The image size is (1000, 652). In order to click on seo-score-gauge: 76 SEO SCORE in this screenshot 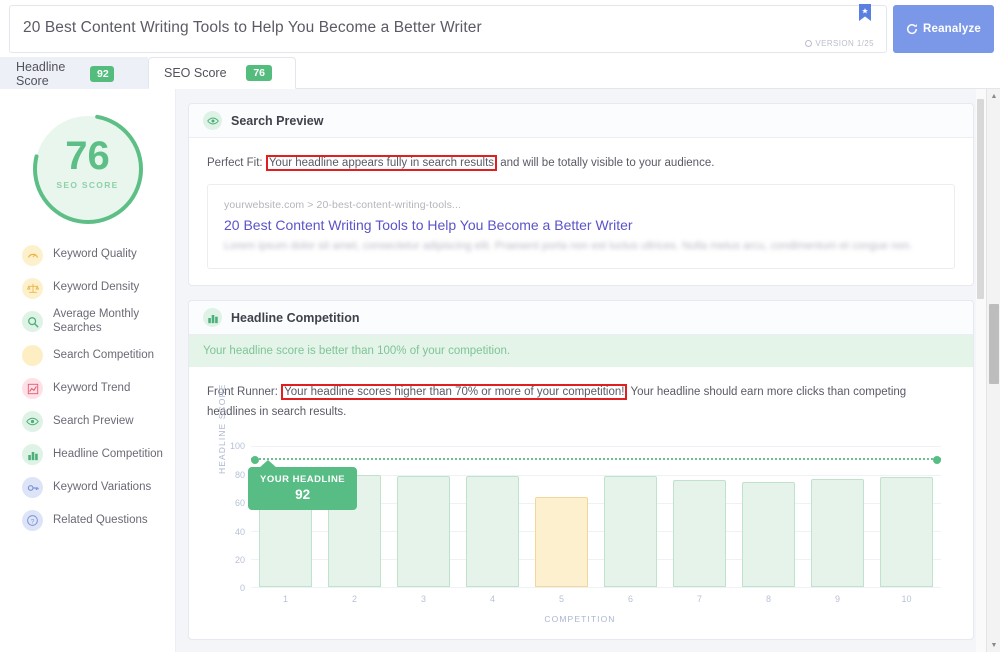, I will do `click(88, 169)`.